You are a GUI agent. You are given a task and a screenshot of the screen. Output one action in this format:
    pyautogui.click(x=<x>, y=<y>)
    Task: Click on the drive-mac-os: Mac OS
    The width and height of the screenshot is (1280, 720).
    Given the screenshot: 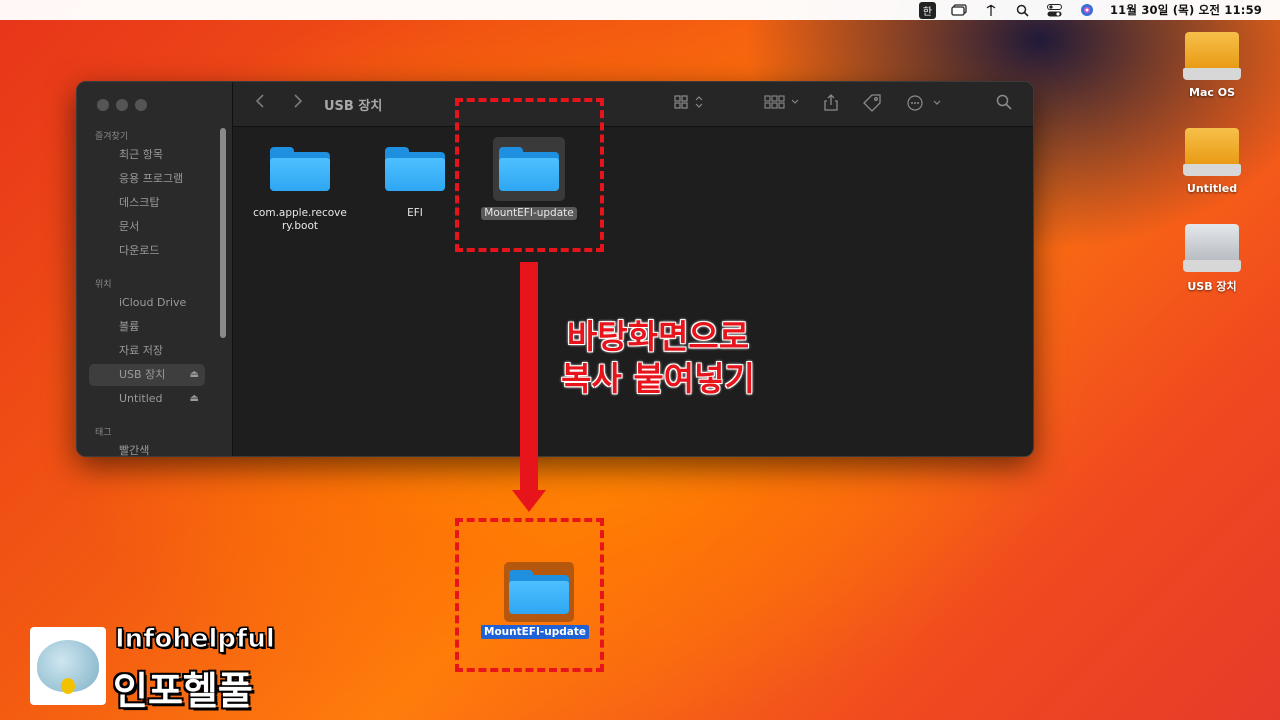 What is the action you would take?
    pyautogui.click(x=1212, y=65)
    